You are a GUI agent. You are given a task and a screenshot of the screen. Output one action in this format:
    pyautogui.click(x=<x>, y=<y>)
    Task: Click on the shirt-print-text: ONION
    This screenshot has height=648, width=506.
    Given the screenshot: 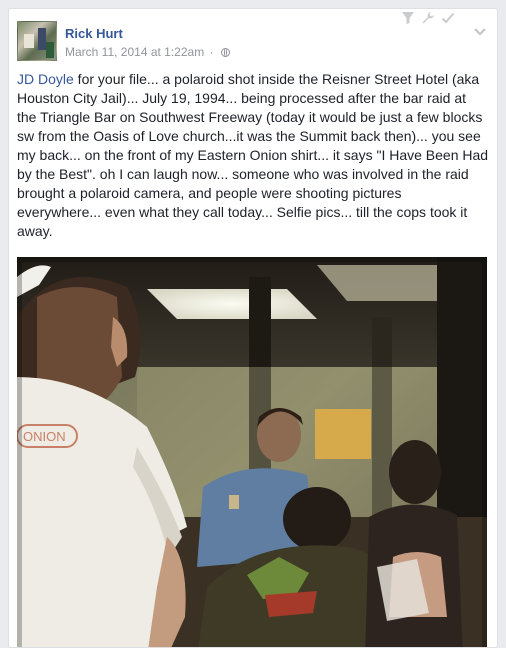 What is the action you would take?
    pyautogui.click(x=44, y=436)
    